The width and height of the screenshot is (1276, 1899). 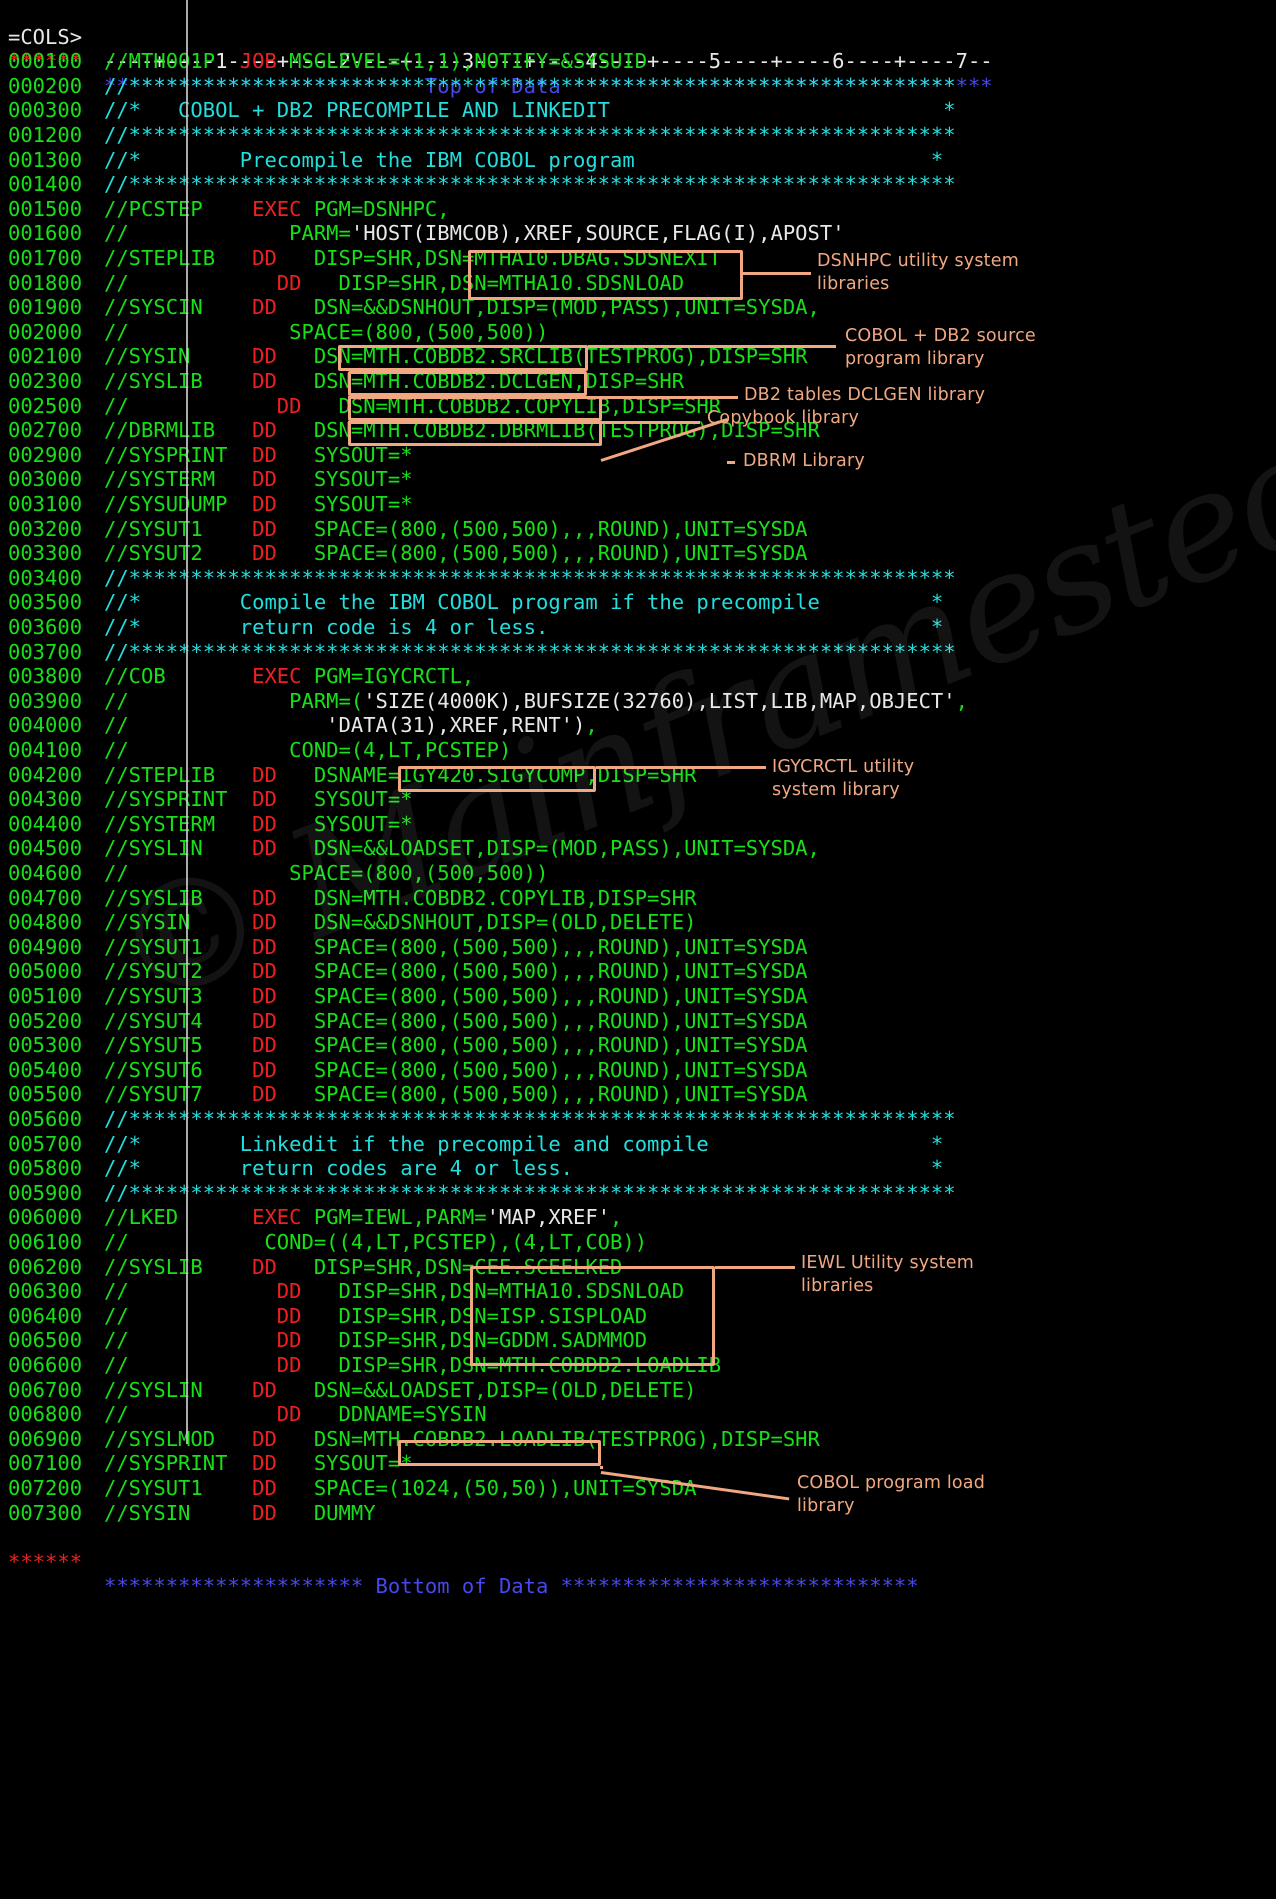 I want to click on line-number: 004400, so click(x=45, y=824).